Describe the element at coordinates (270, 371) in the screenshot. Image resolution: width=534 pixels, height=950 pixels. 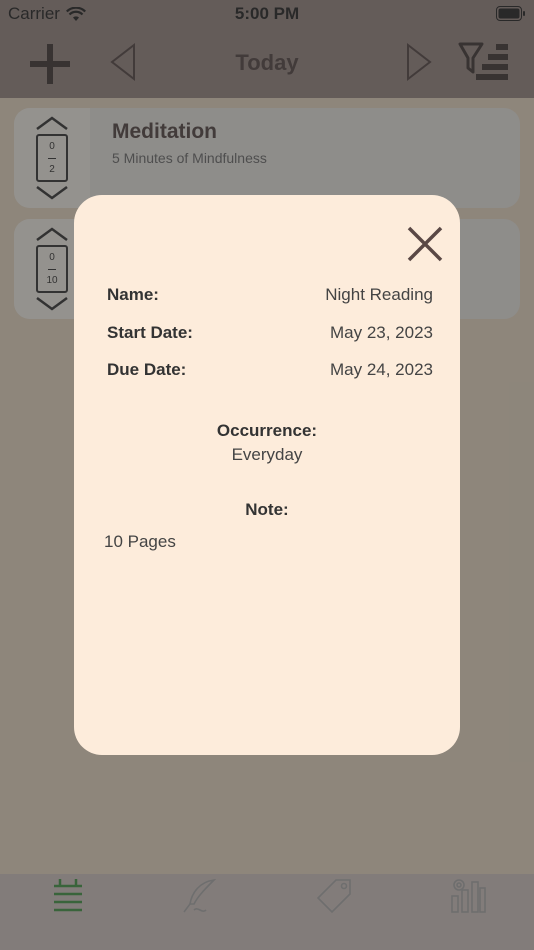
I see `due-date-row: Due Date: May 24, 2023` at that location.